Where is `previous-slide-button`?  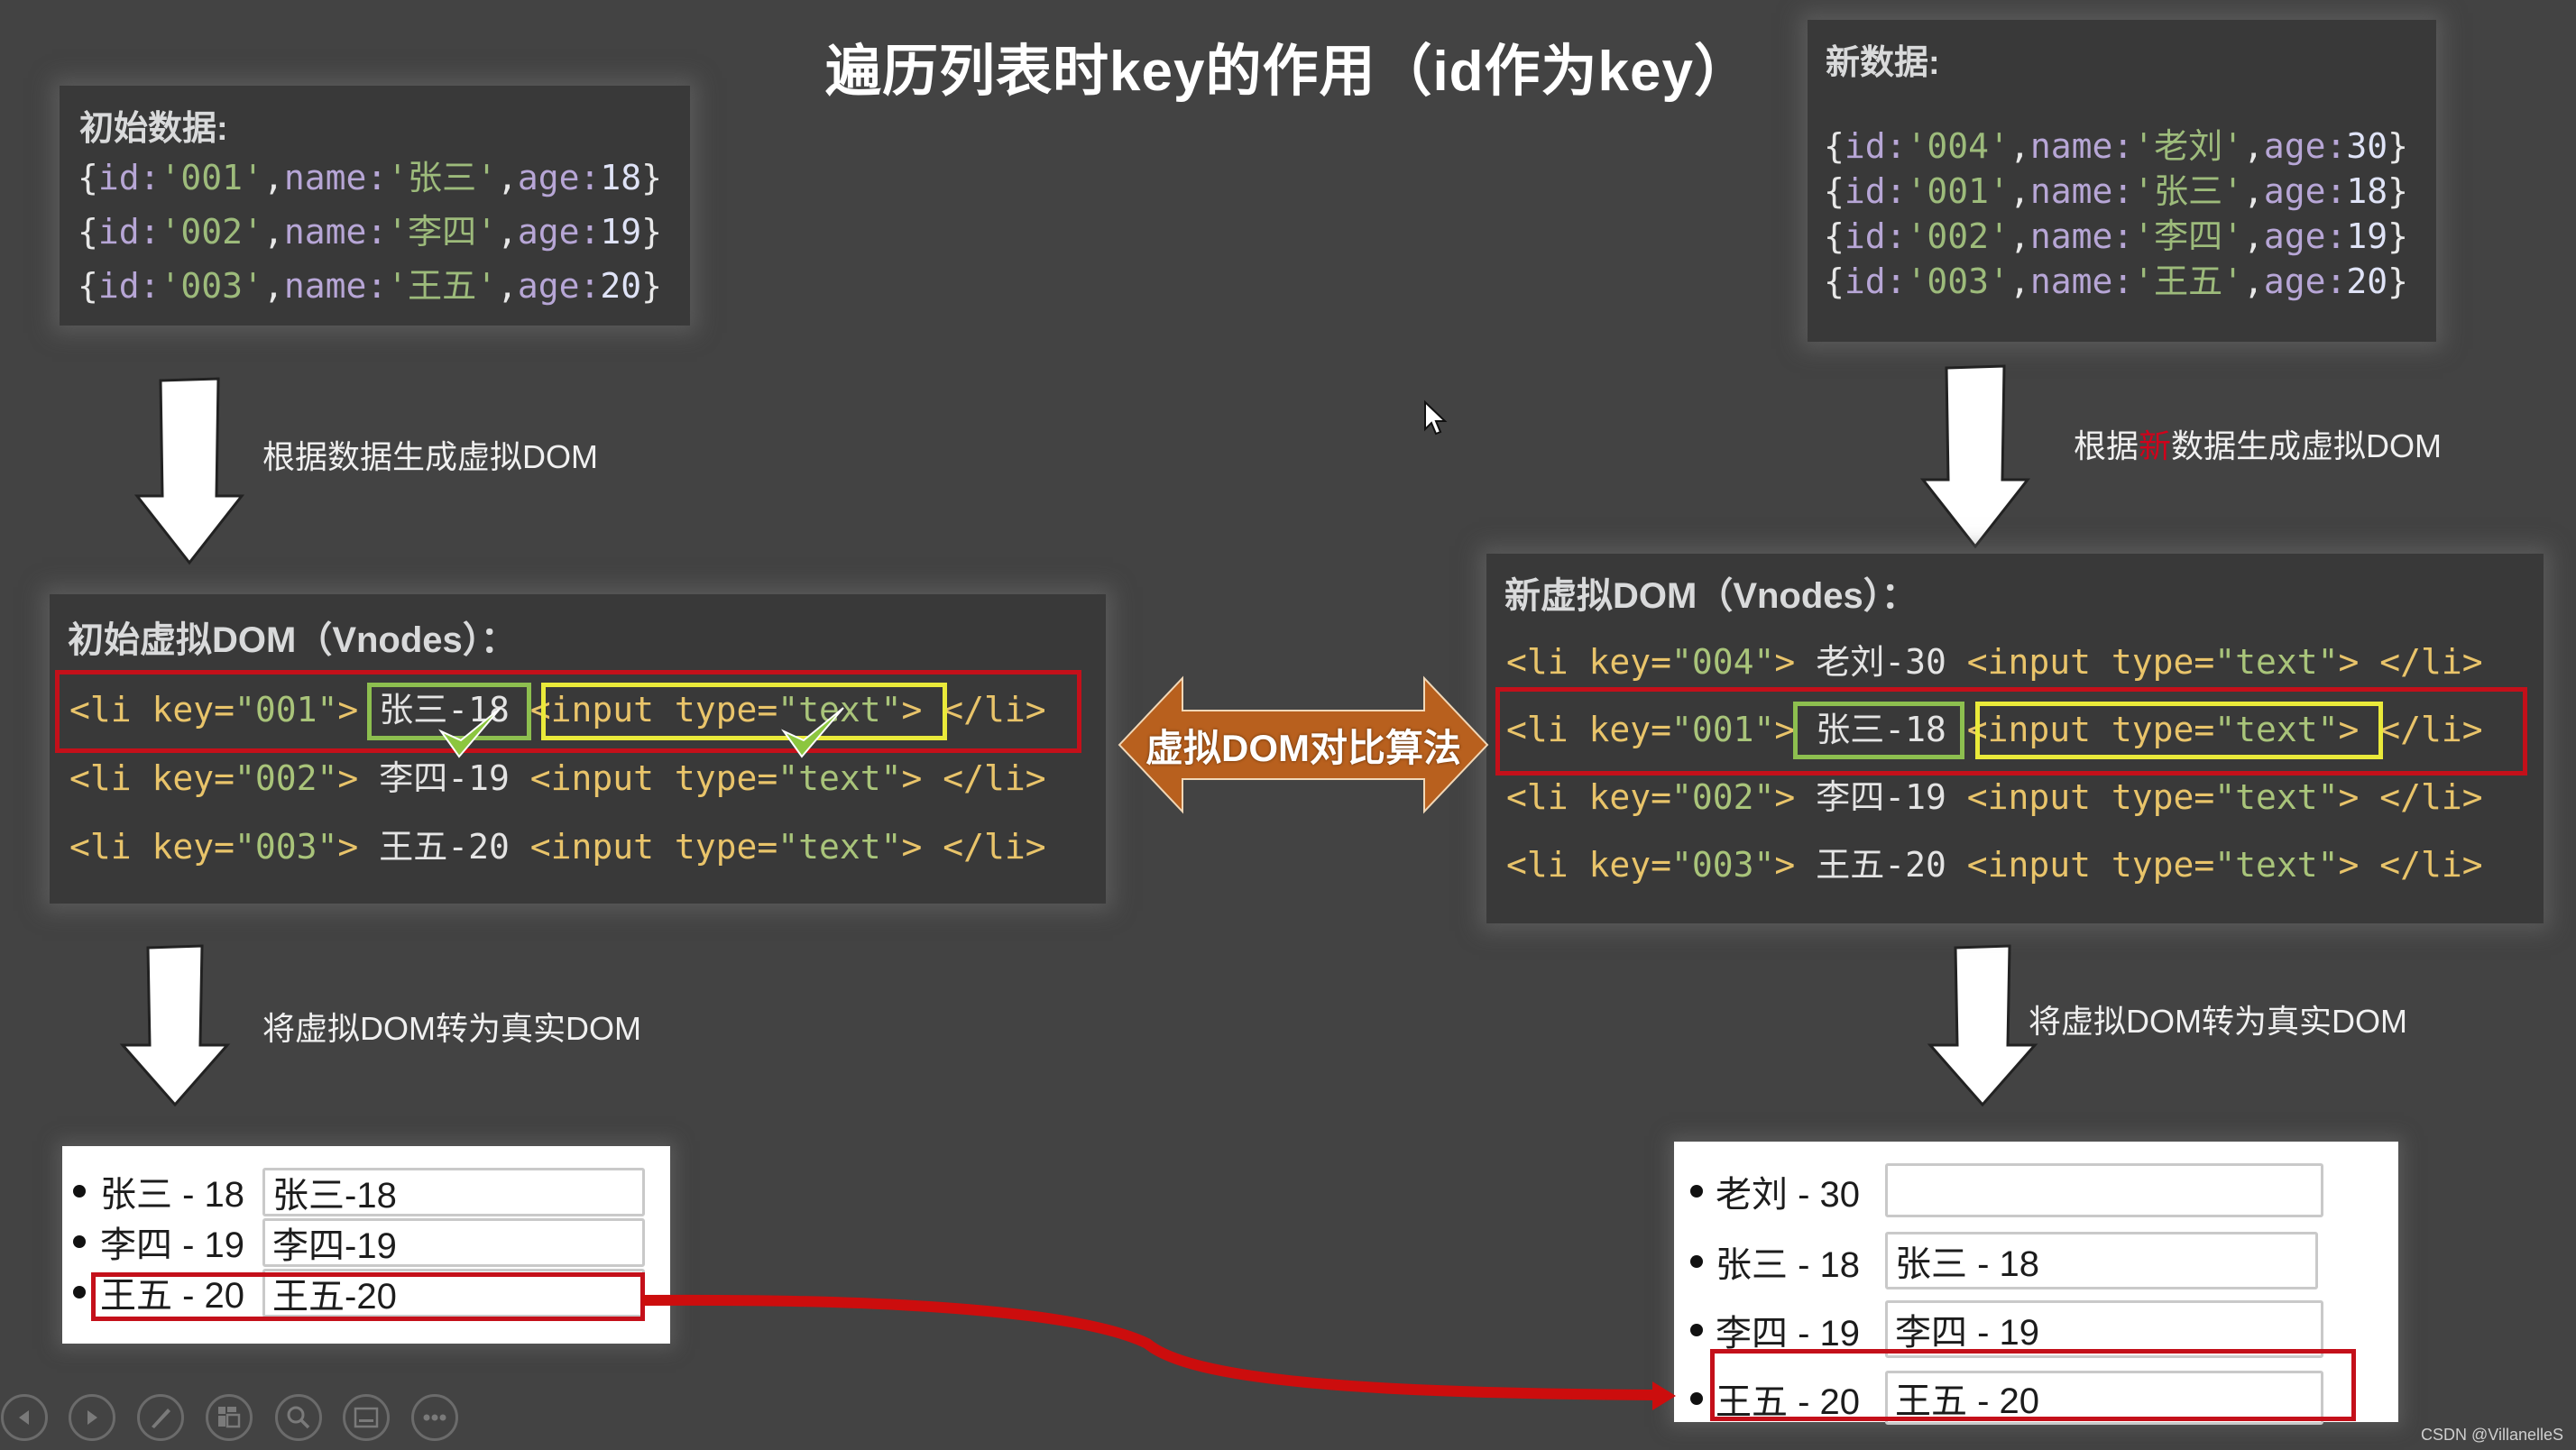
previous-slide-button is located at coordinates (24, 1417).